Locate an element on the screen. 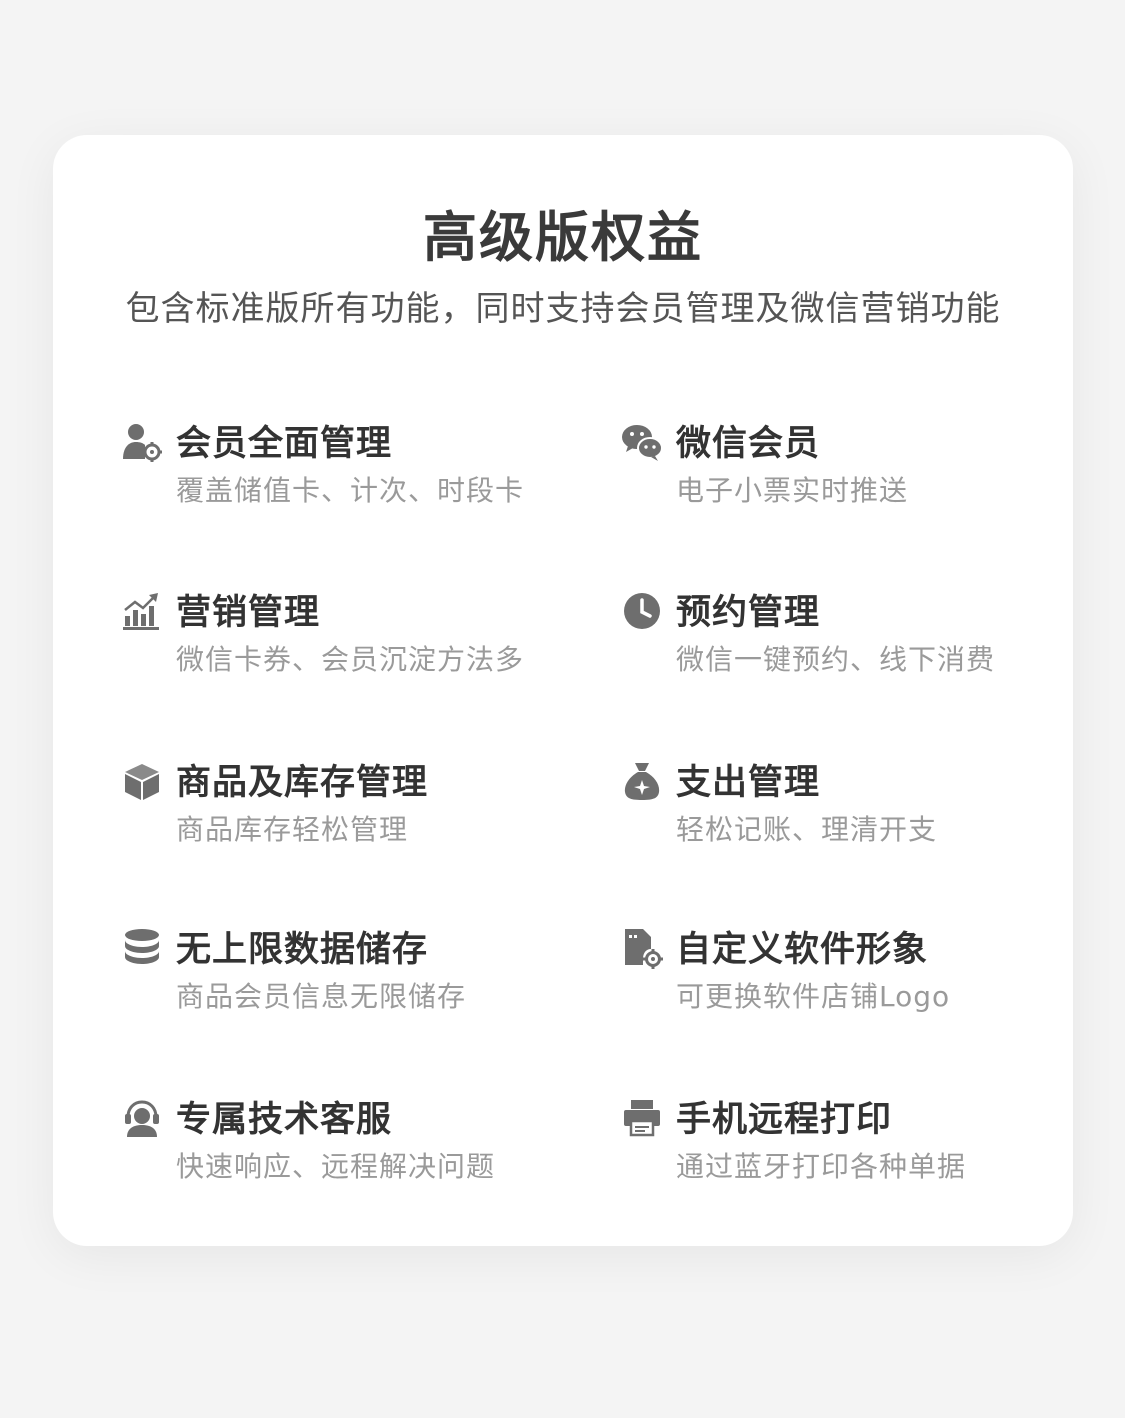 This screenshot has height=1418, width=1125. box-icon is located at coordinates (142, 781).